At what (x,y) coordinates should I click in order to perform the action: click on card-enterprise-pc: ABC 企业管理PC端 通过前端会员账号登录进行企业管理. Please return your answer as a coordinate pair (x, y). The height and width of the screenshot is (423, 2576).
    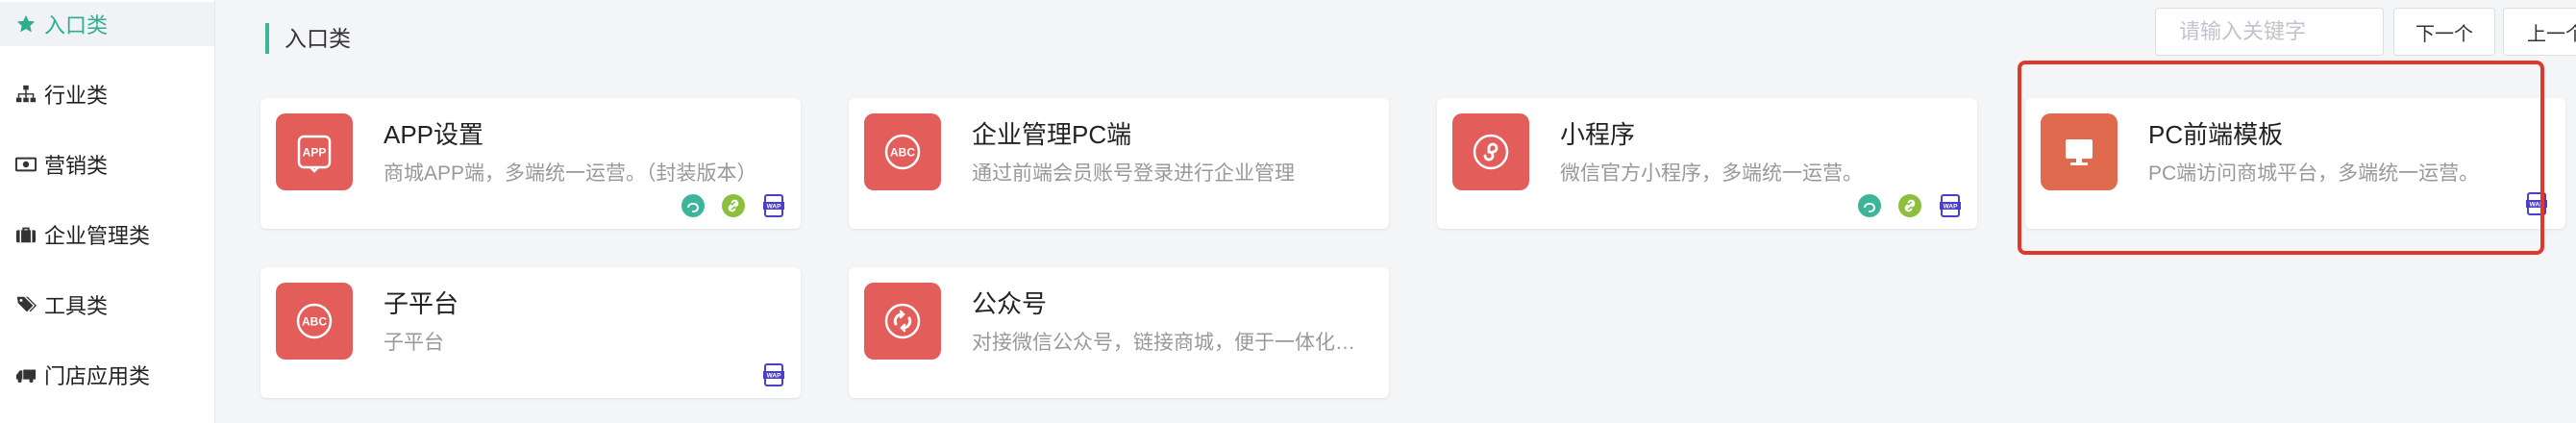
    Looking at the image, I should click on (1119, 163).